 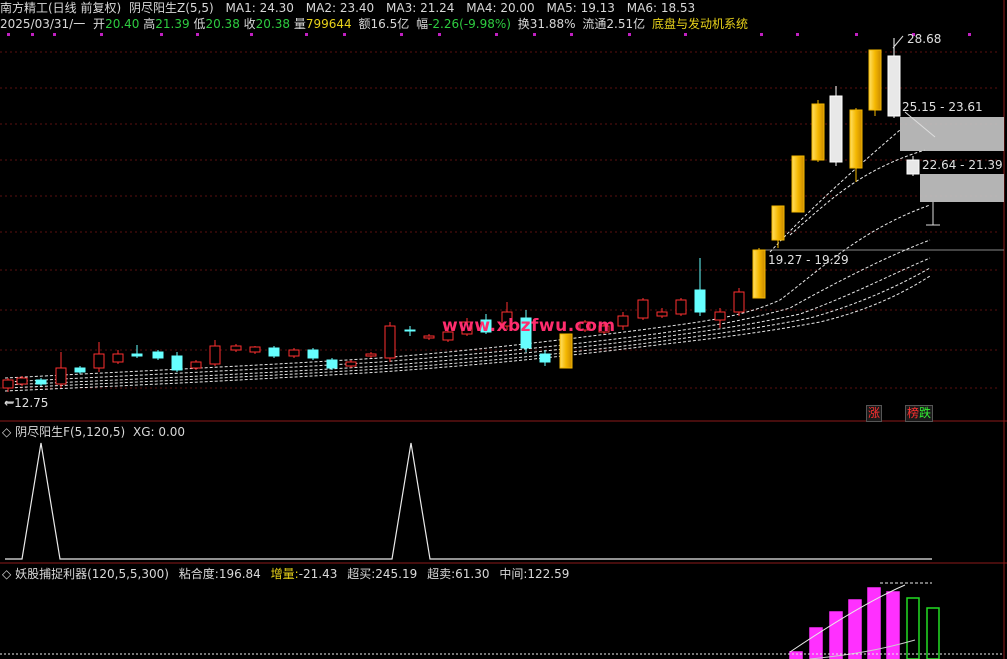 I want to click on signal-board-tag: 榜跌, so click(x=919, y=413).